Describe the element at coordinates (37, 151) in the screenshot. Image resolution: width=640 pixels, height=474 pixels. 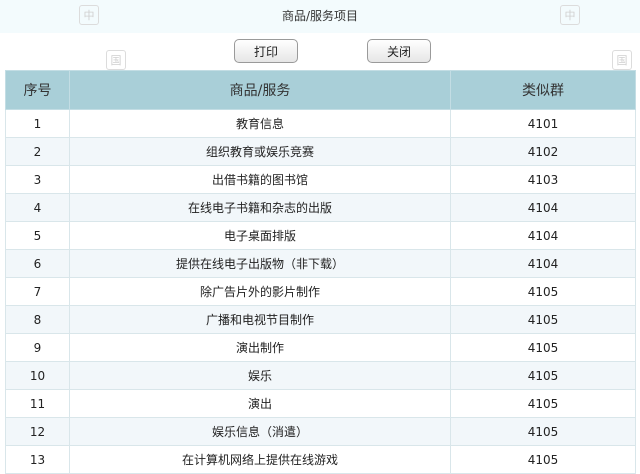
I see `cell-index: 2` at that location.